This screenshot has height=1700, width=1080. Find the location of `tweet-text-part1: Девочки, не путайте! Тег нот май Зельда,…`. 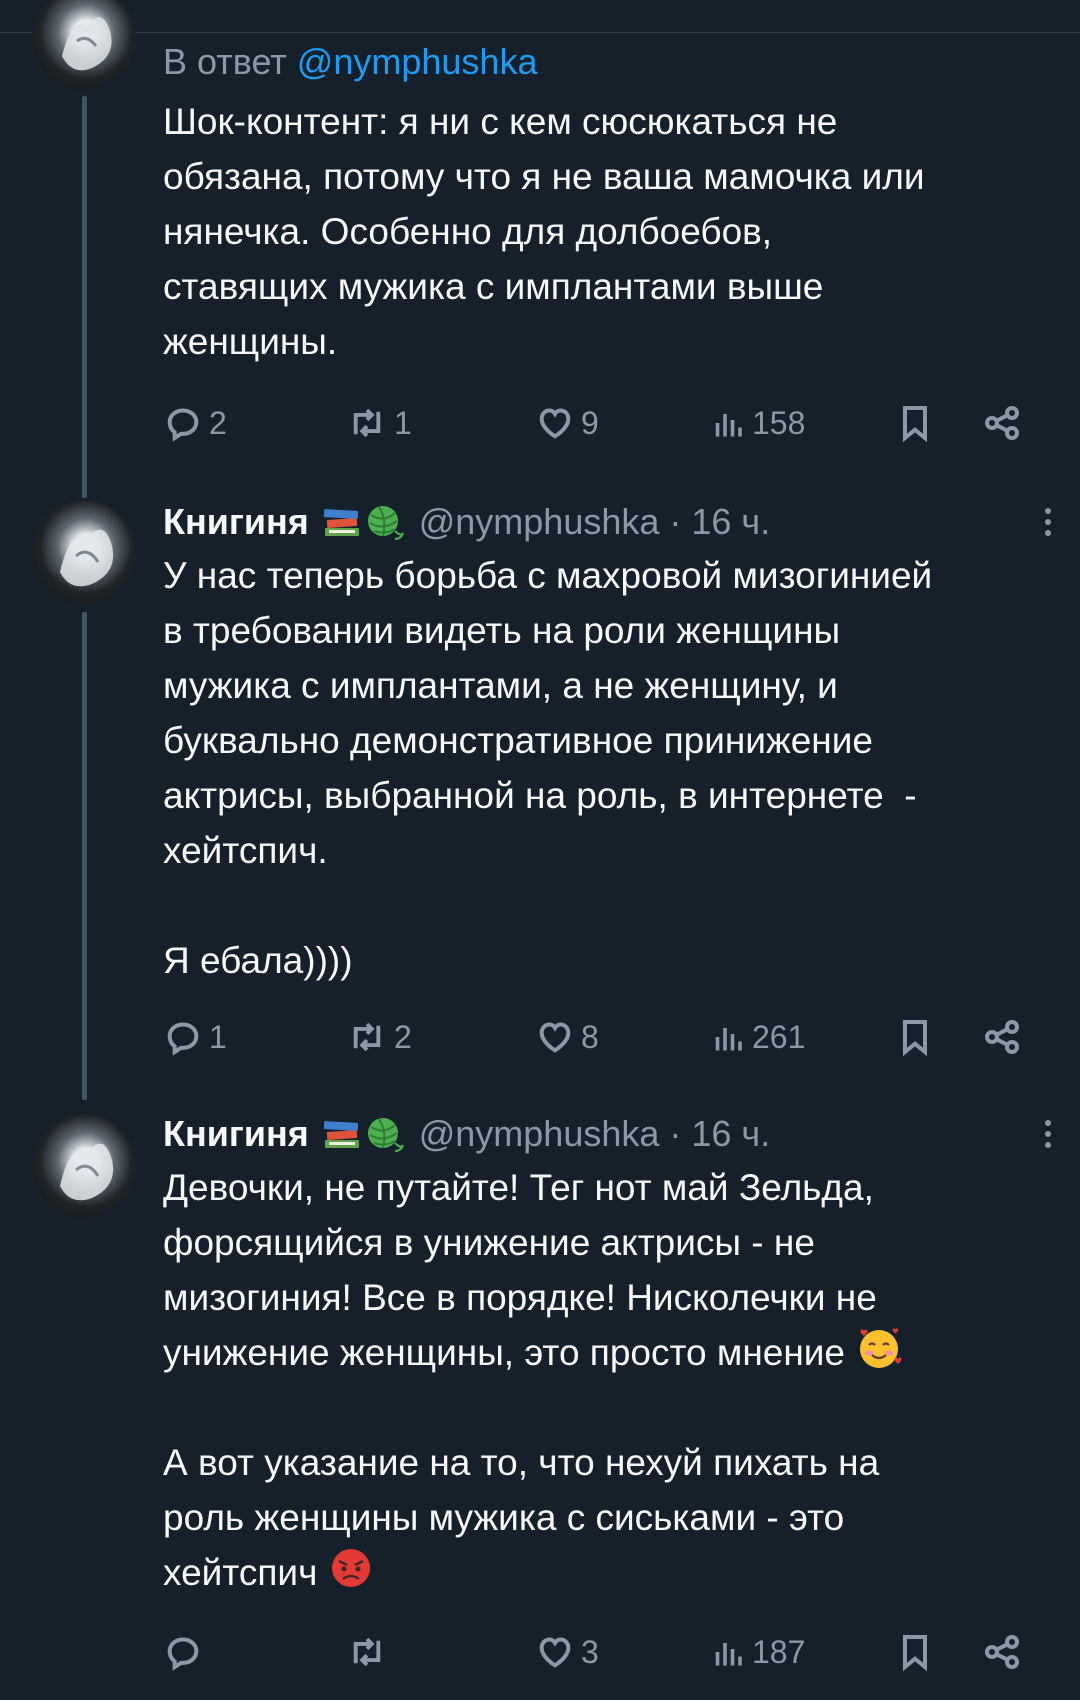

tweet-text-part1: Девочки, не путайте! Тег нот май Зельда,… is located at coordinates (520, 1270).